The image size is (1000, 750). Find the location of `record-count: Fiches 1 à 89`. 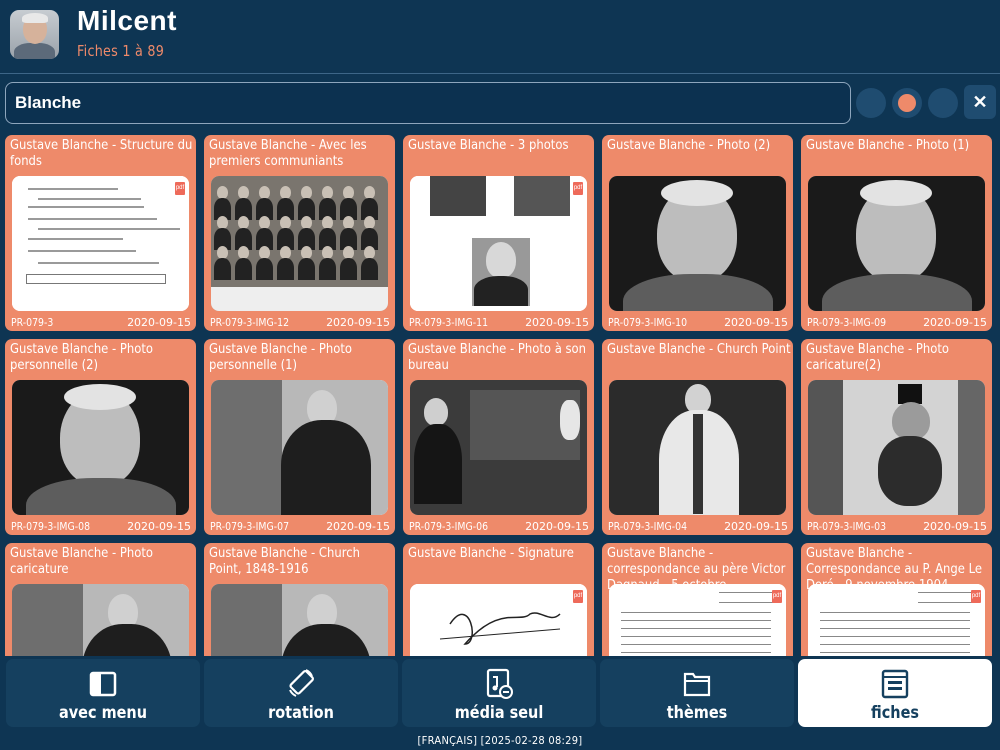

record-count: Fiches 1 à 89 is located at coordinates (121, 51).